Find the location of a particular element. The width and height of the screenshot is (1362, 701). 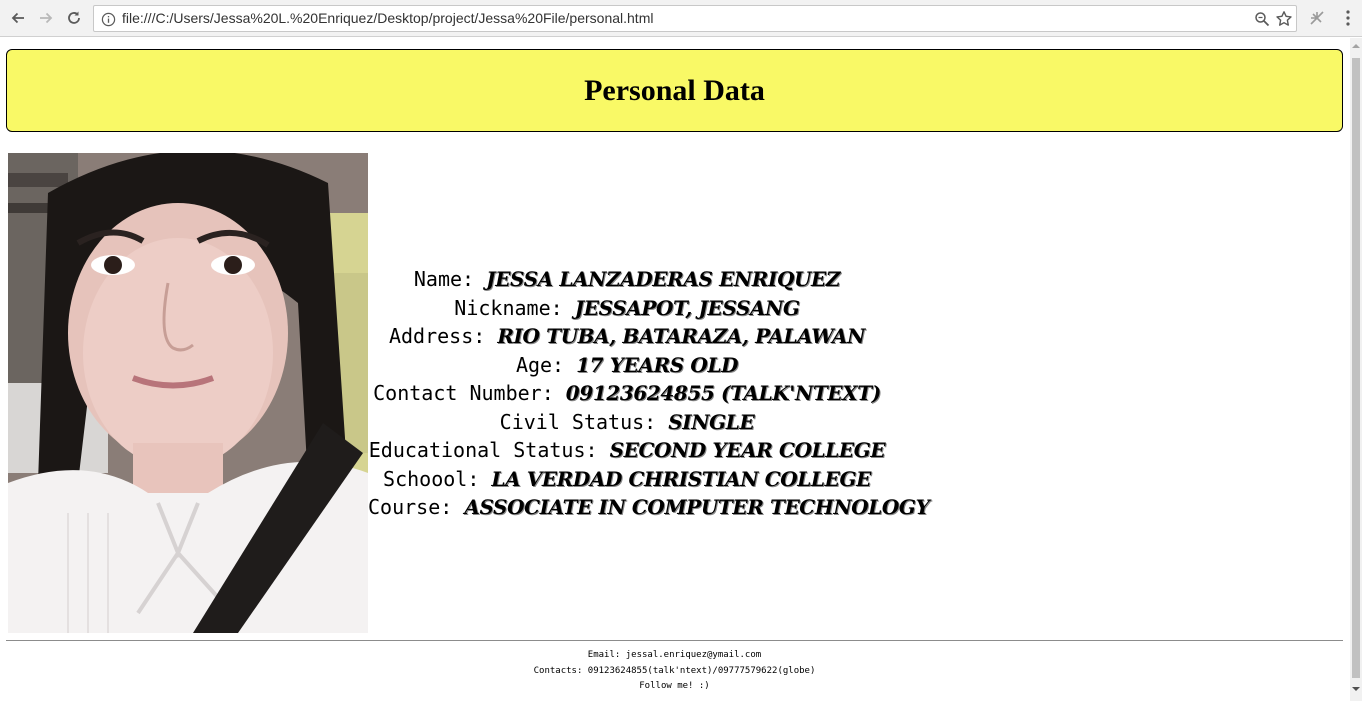

page-title: Personal Data is located at coordinates (674, 90).